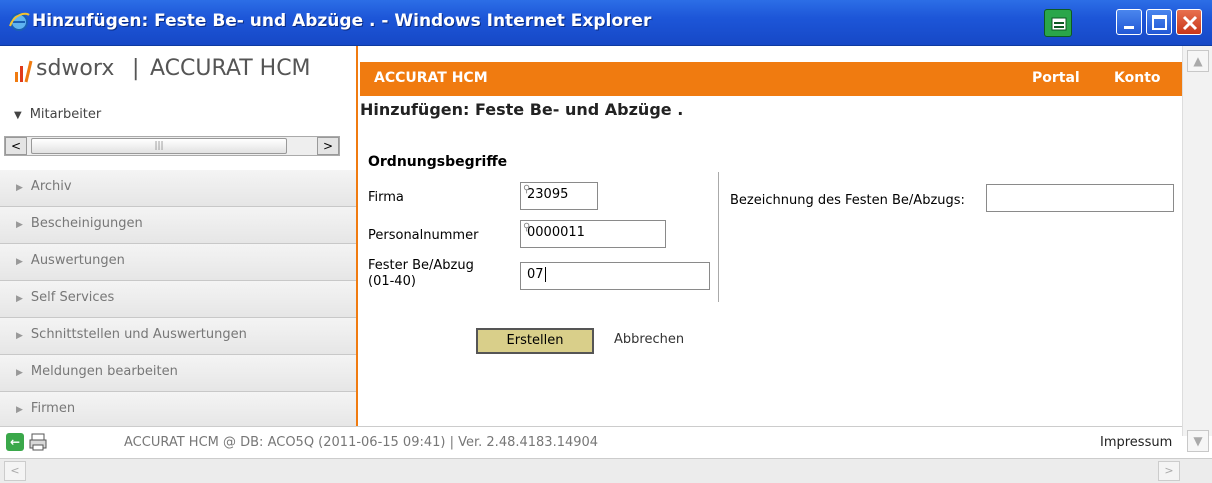  Describe the element at coordinates (1197, 249) in the screenshot. I see `vertical-scrollbar: ▲ ▼` at that location.